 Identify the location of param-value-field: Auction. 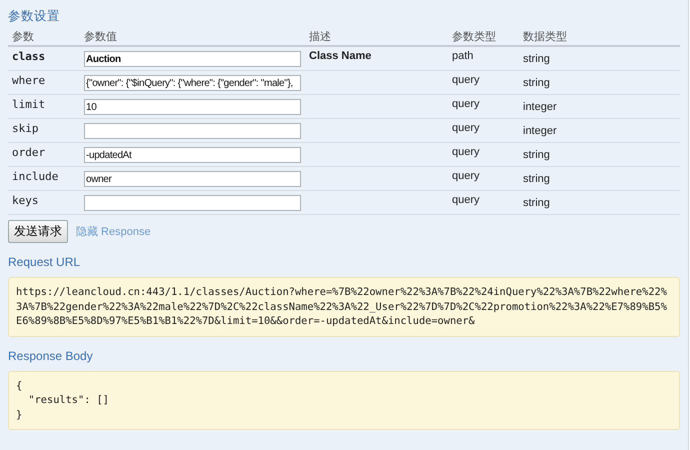
(192, 59).